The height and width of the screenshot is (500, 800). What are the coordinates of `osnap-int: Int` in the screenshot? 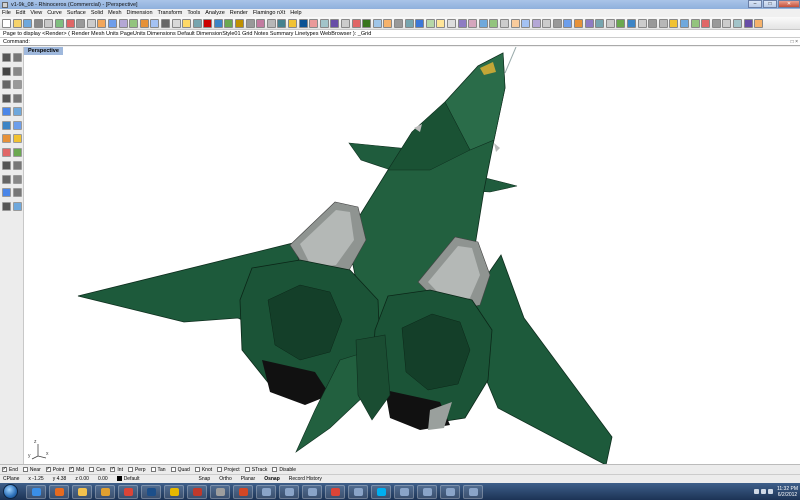 It's located at (116, 469).